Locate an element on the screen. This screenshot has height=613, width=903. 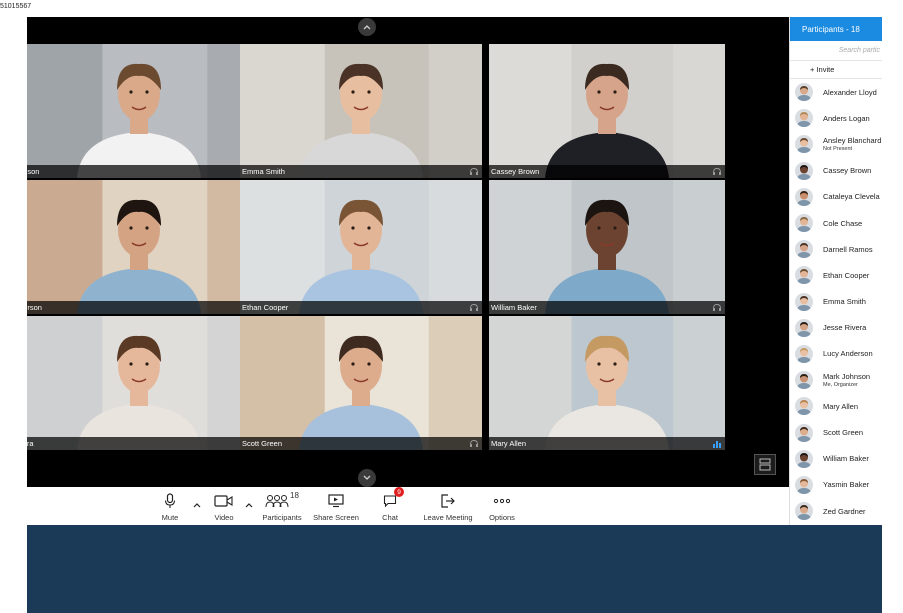
screen-id-label: 51015567 is located at coordinates (16, 6).